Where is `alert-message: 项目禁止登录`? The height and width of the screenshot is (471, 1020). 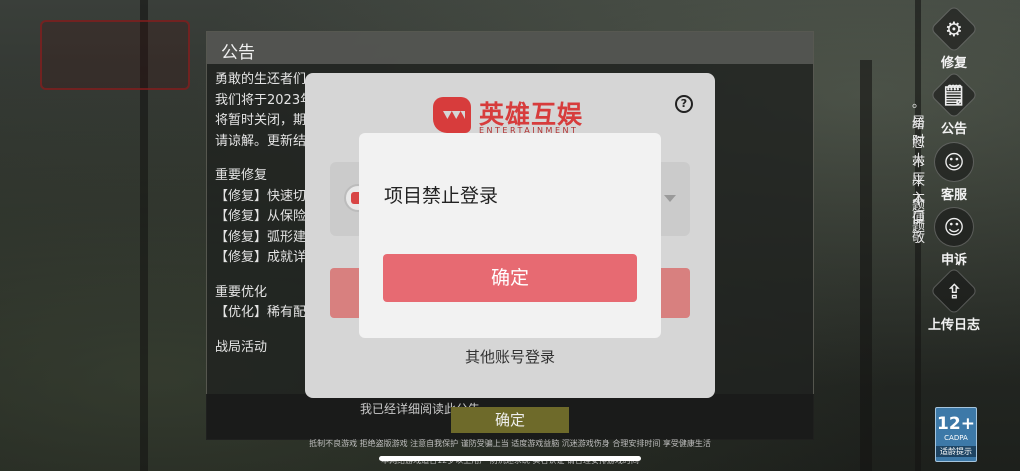 alert-message: 项目禁止登录 is located at coordinates (441, 196).